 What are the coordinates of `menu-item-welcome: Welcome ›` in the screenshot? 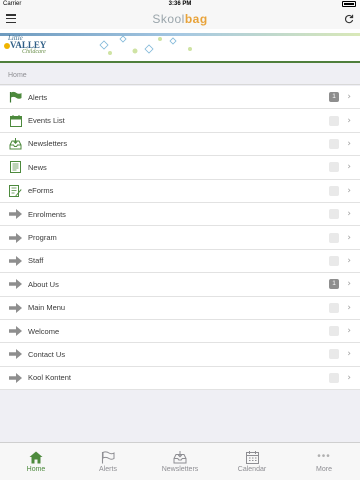 It's located at (180, 332).